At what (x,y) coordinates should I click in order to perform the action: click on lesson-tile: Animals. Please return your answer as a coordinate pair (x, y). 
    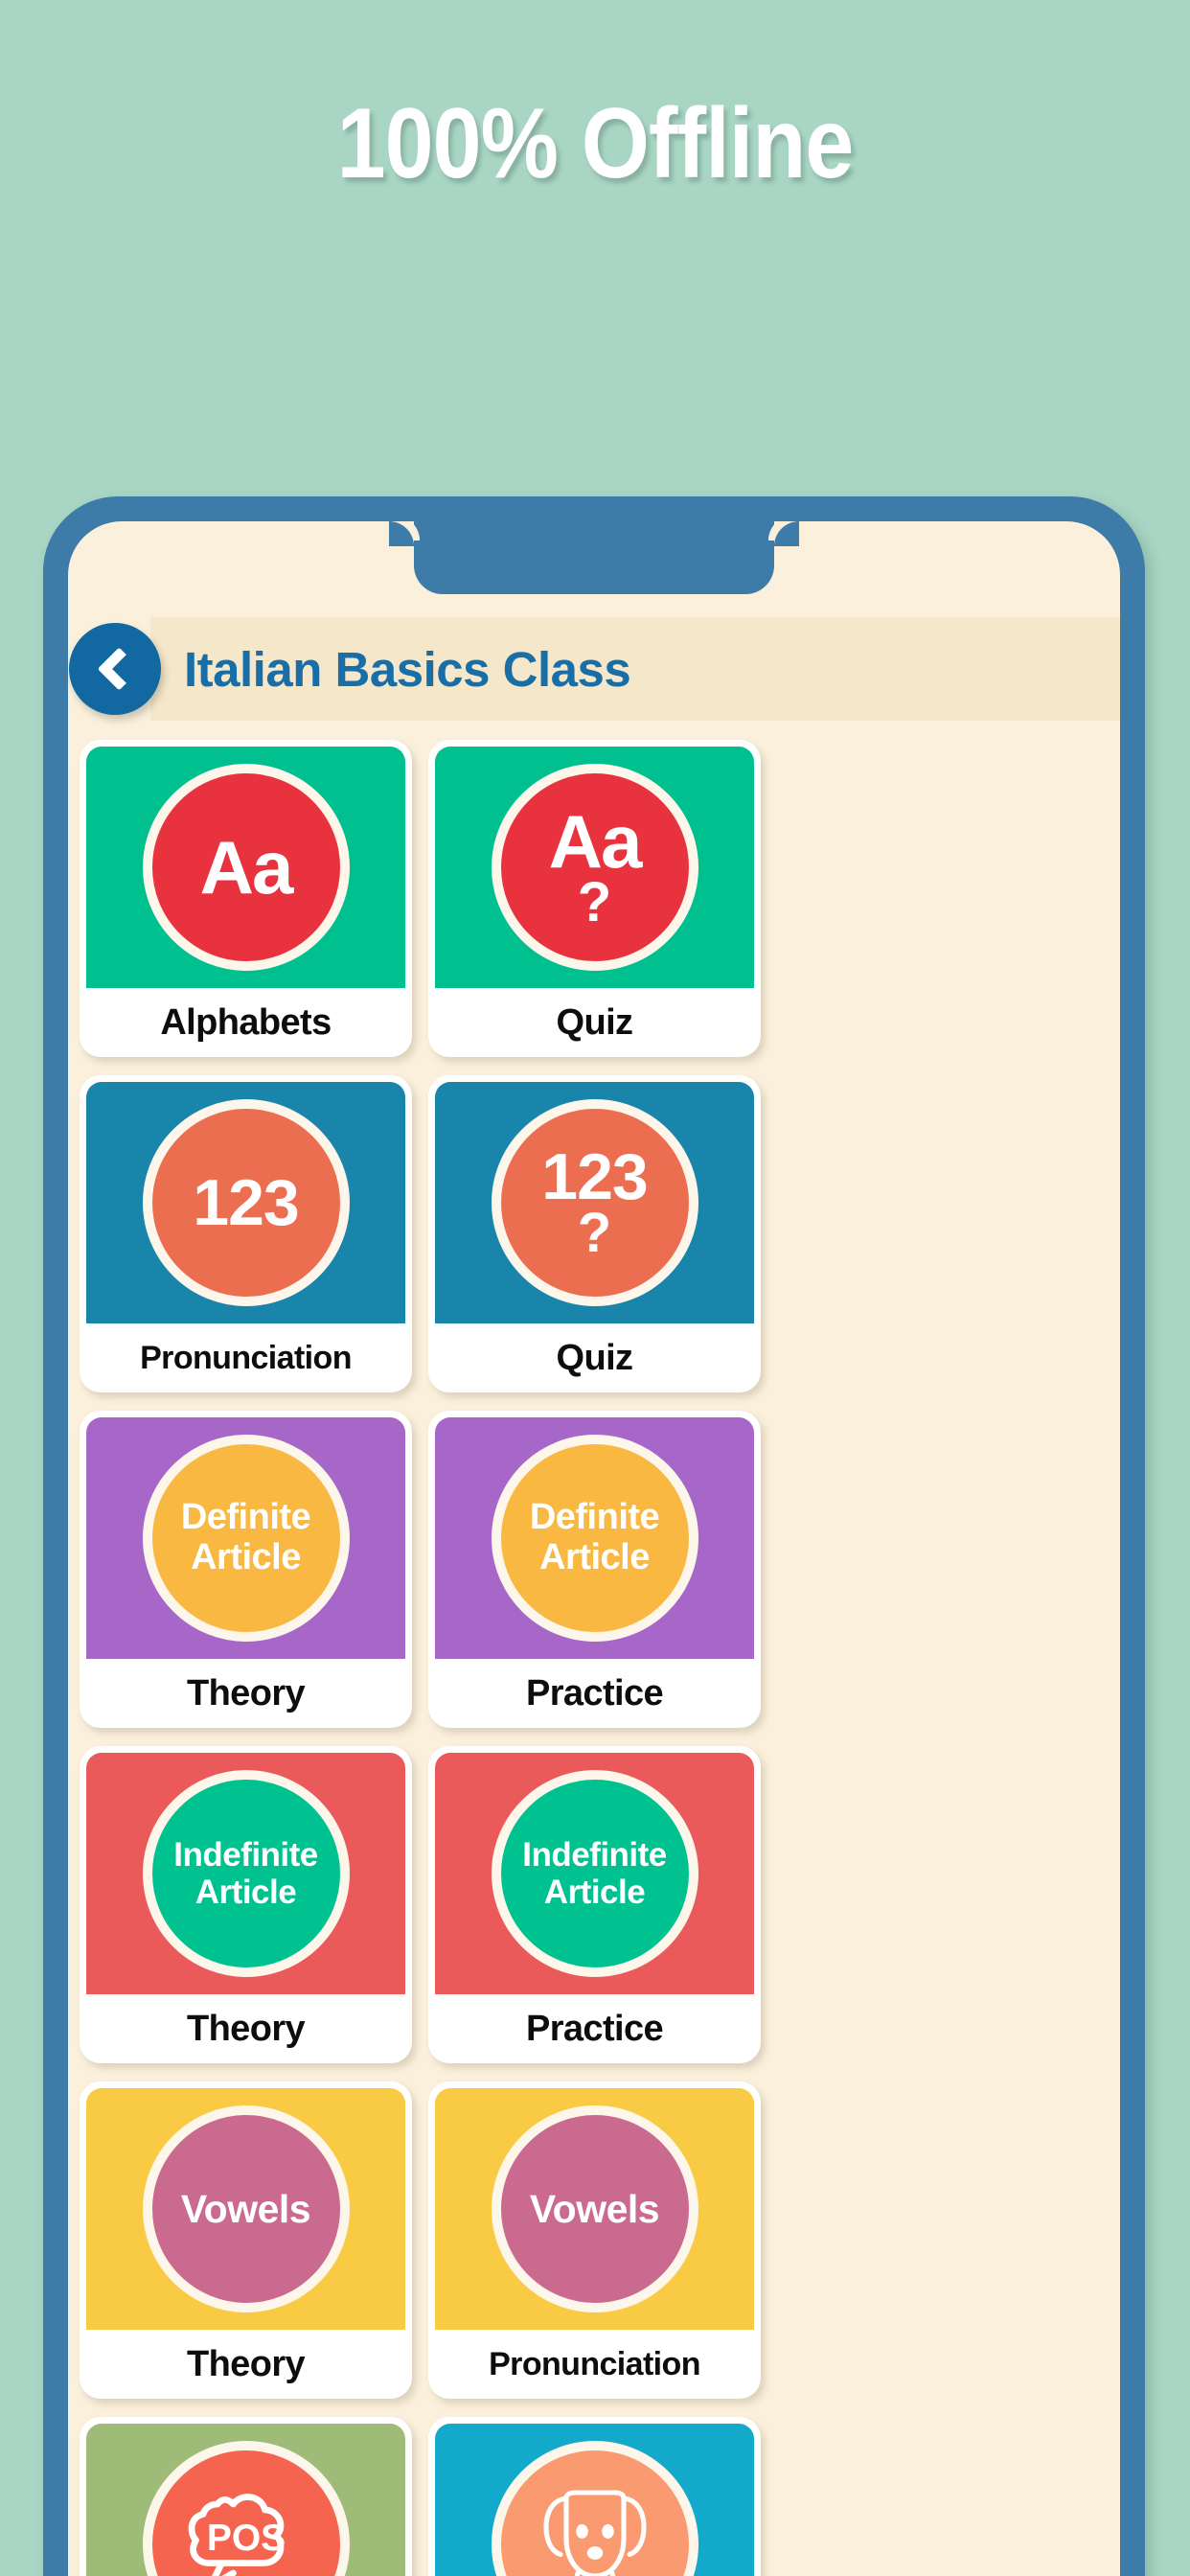
    Looking at the image, I should click on (594, 2496).